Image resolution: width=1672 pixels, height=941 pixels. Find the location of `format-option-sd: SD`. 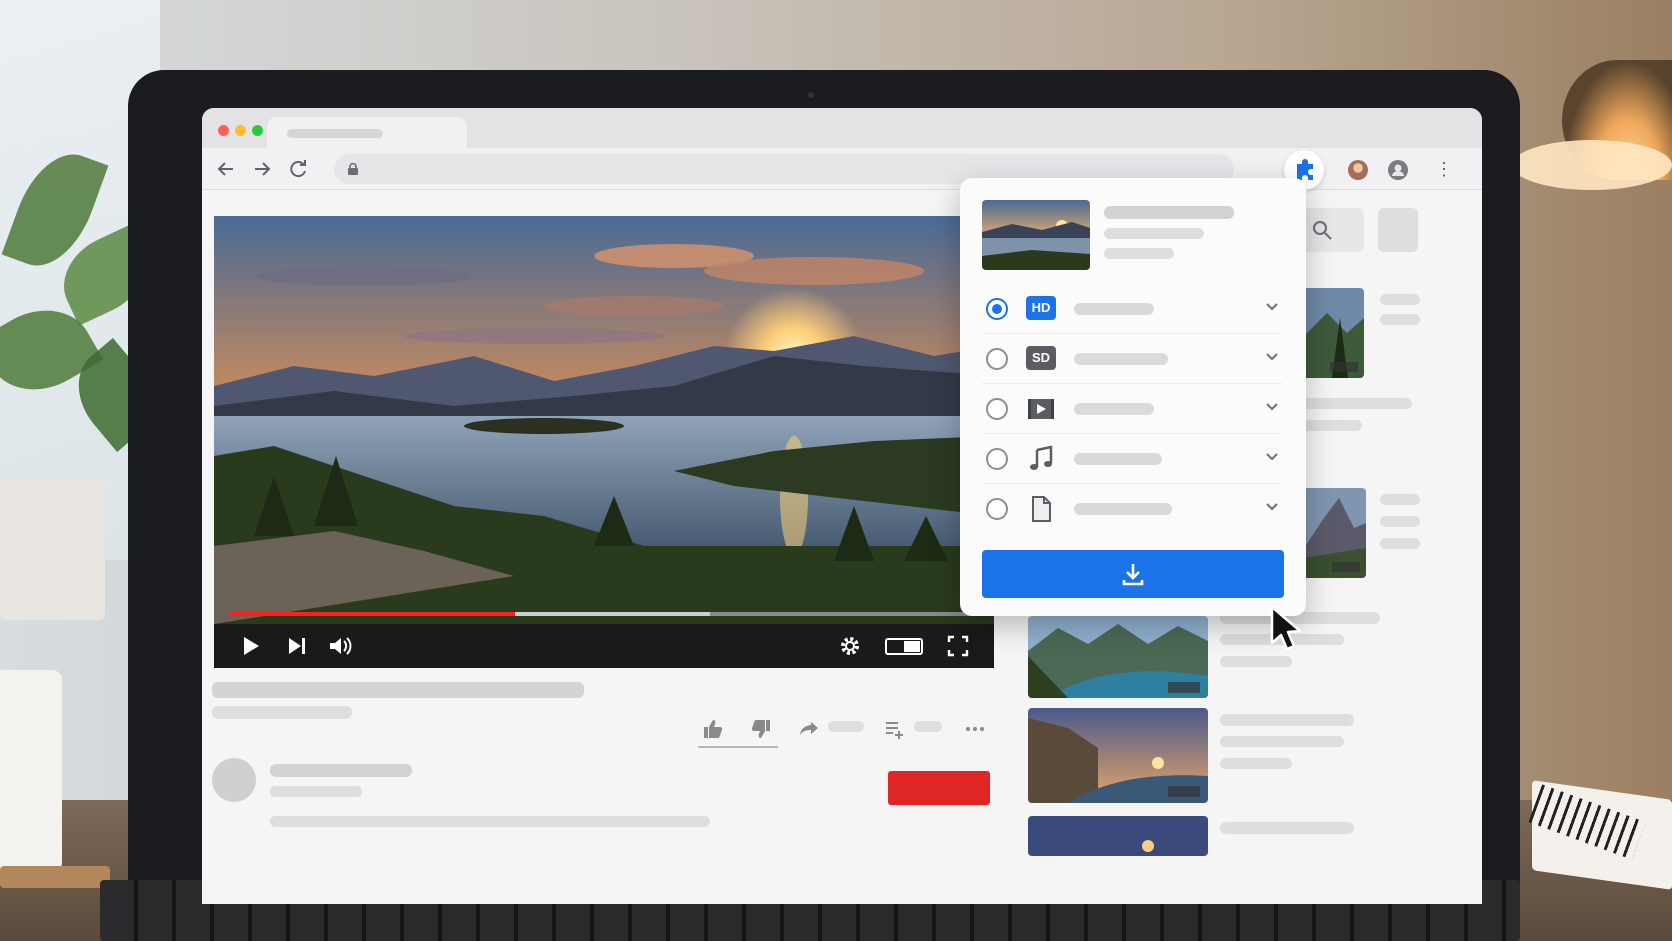

format-option-sd: SD is located at coordinates (1132, 359).